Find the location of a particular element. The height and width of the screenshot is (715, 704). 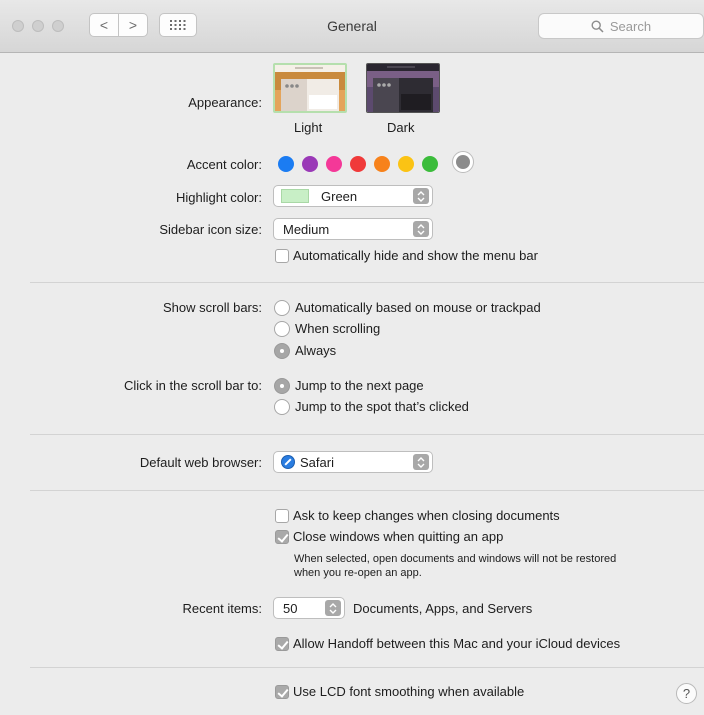

default-browser-value: Safari is located at coordinates (317, 462).